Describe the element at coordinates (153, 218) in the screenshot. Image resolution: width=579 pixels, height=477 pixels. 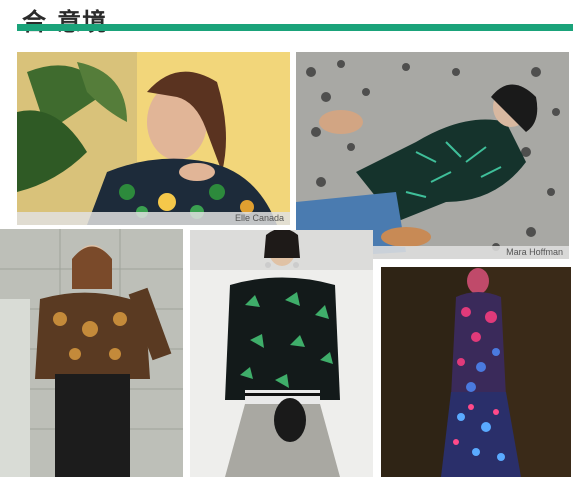
I see `photo-caption: Elle Canada` at that location.